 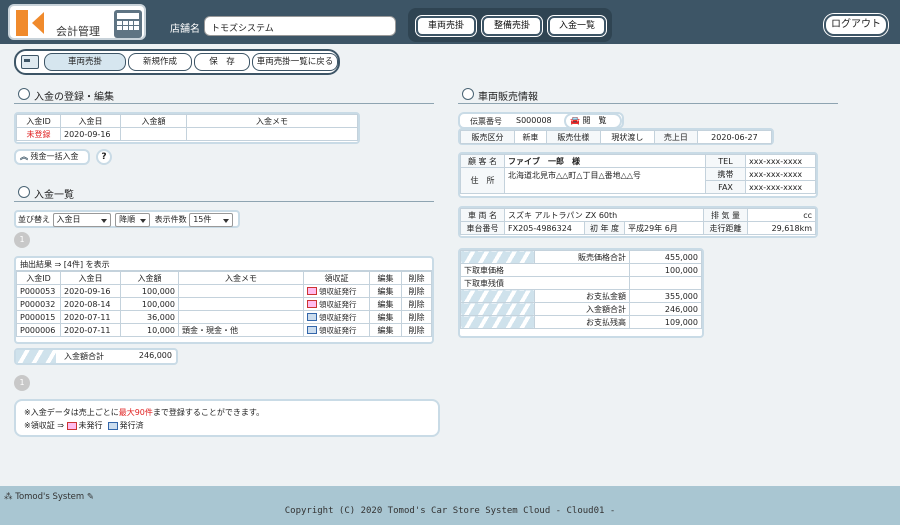 I want to click on summary-value, so click(x=665, y=283).